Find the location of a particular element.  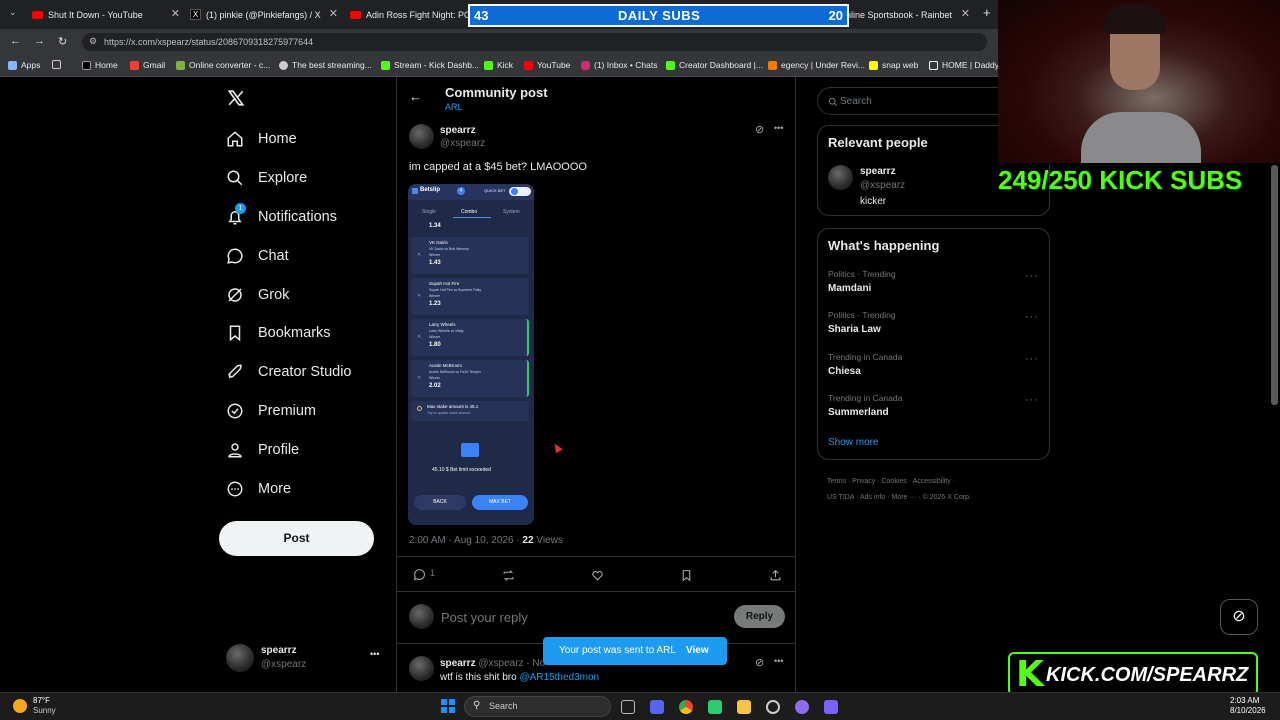

author-handle: @xspearz is located at coordinates (462, 143).